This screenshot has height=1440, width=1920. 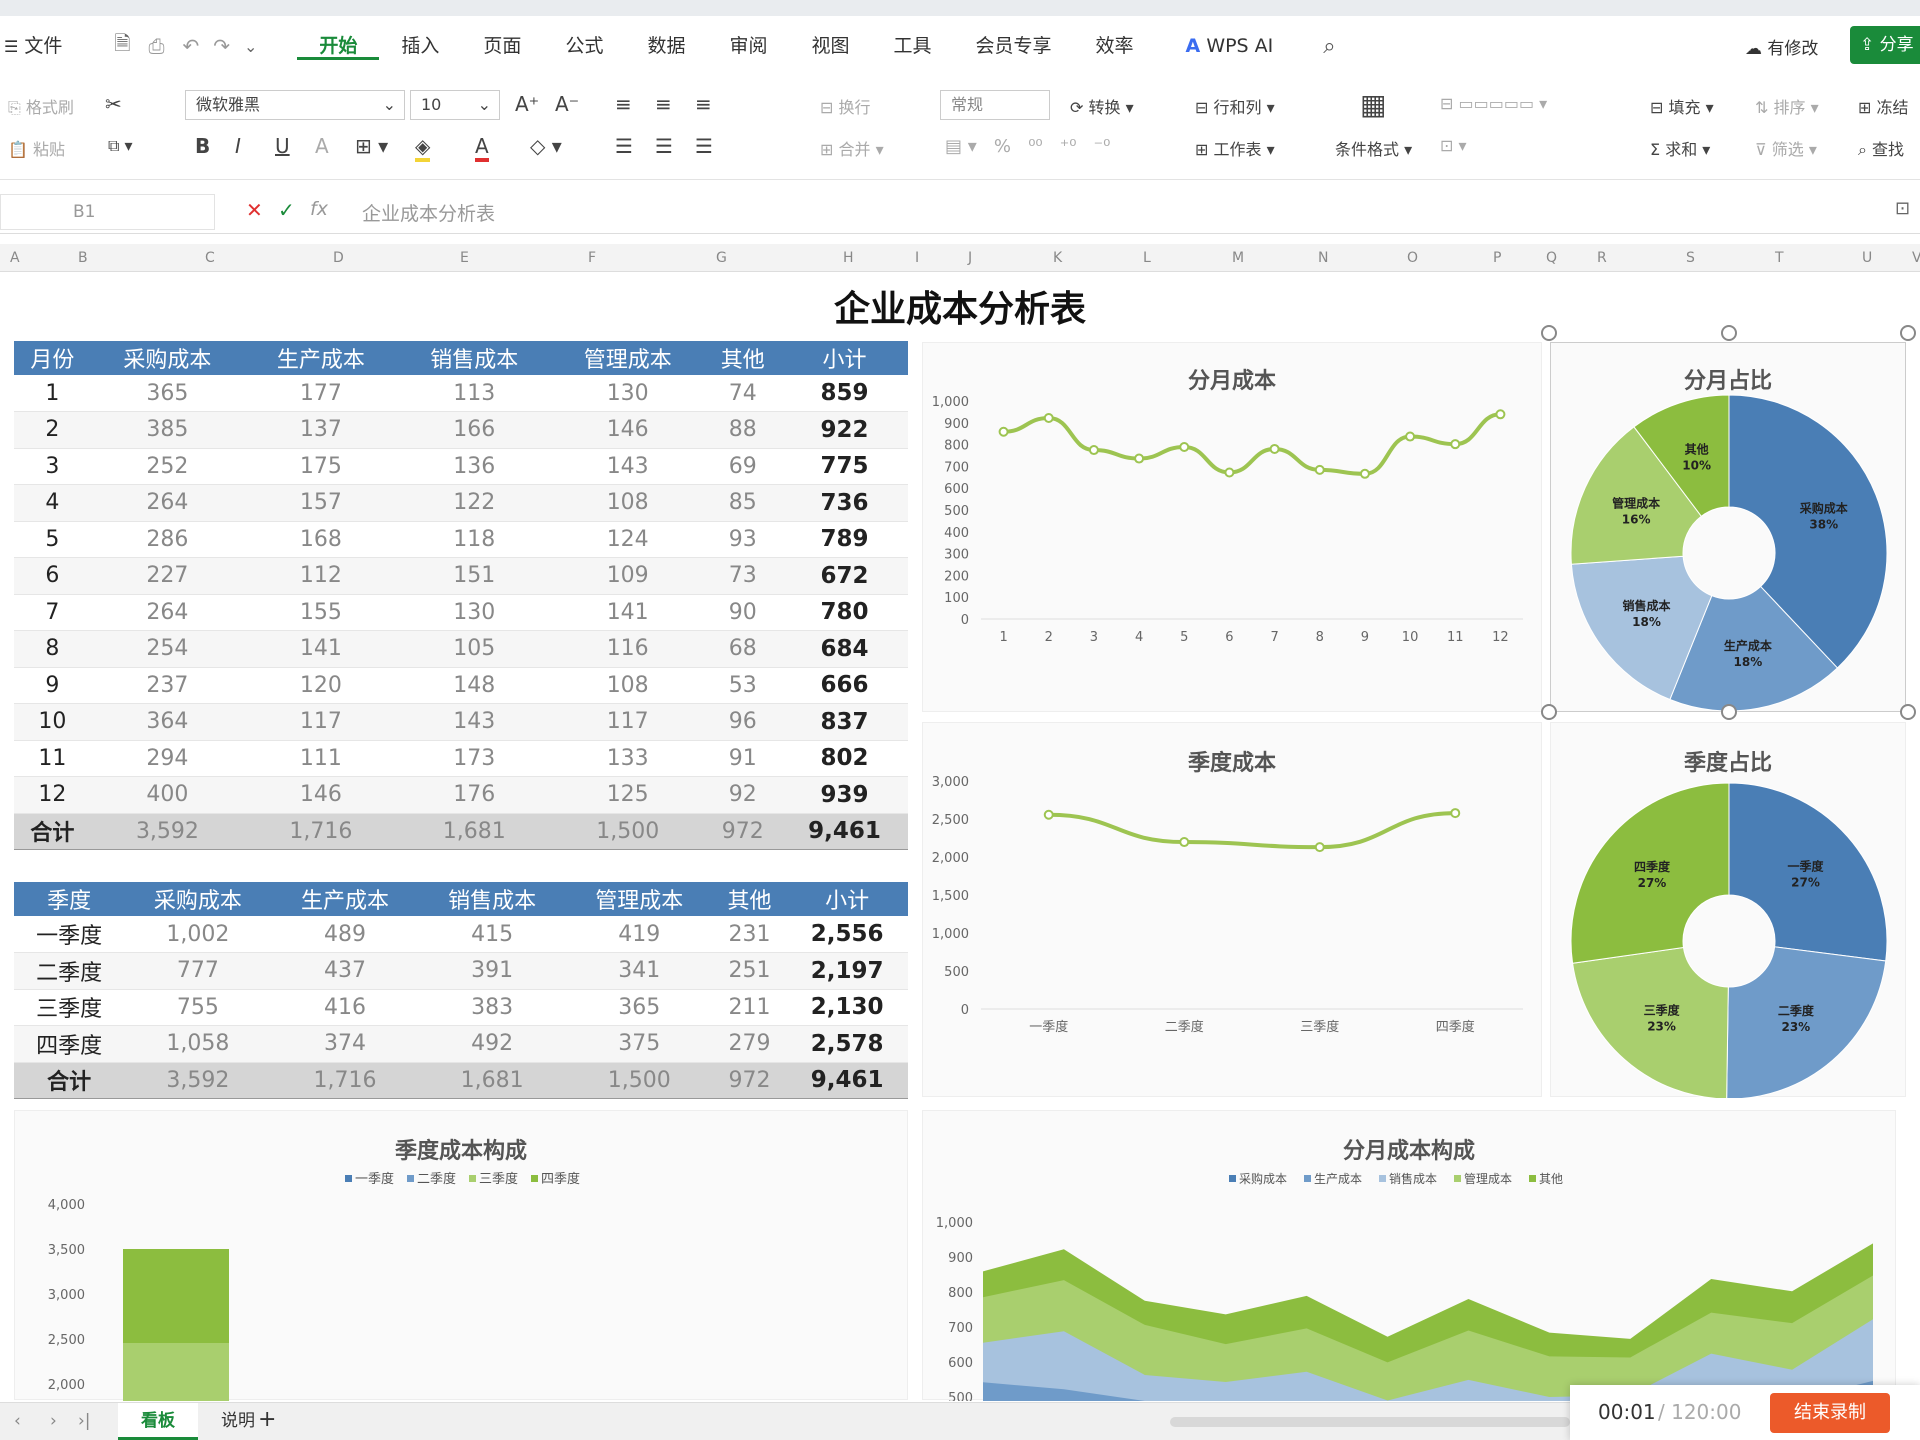 I want to click on number-format-select: 常规, so click(x=995, y=105).